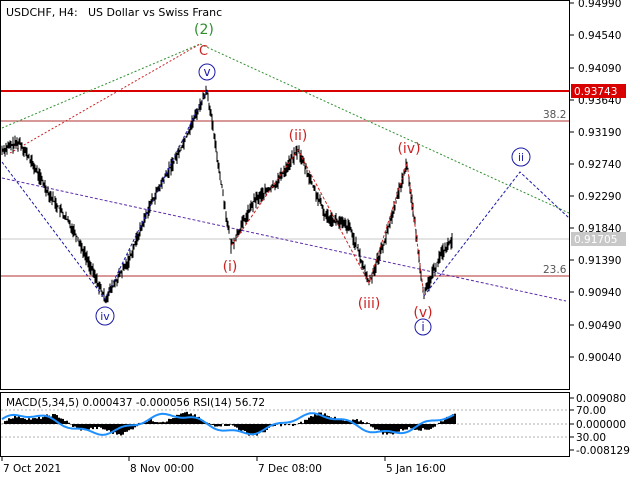  I want to click on svg-text: 0.91390, so click(599, 261).